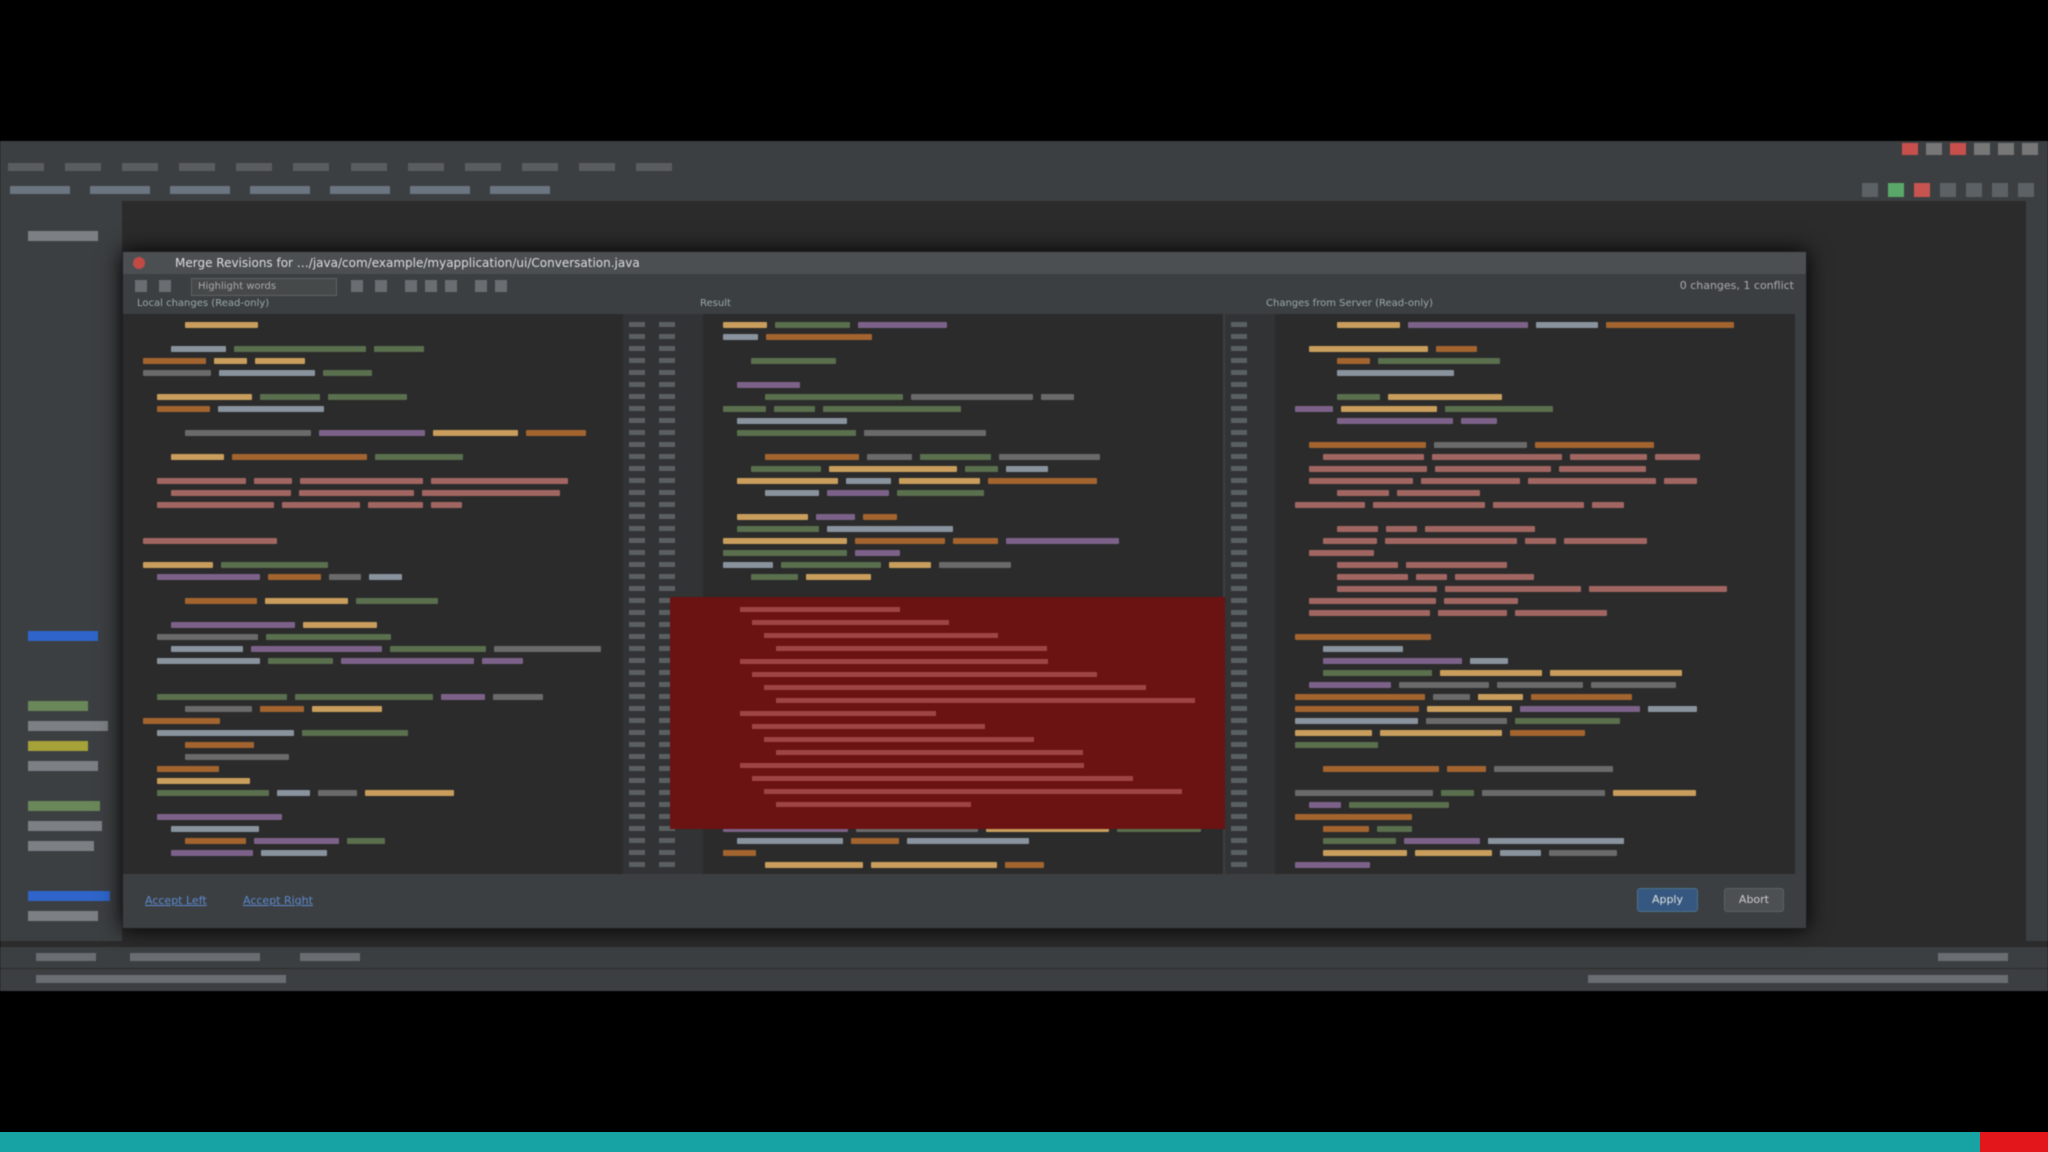 This screenshot has height=1152, width=2048. What do you see at coordinates (990, 1142) in the screenshot?
I see `video-progress-bar` at bounding box center [990, 1142].